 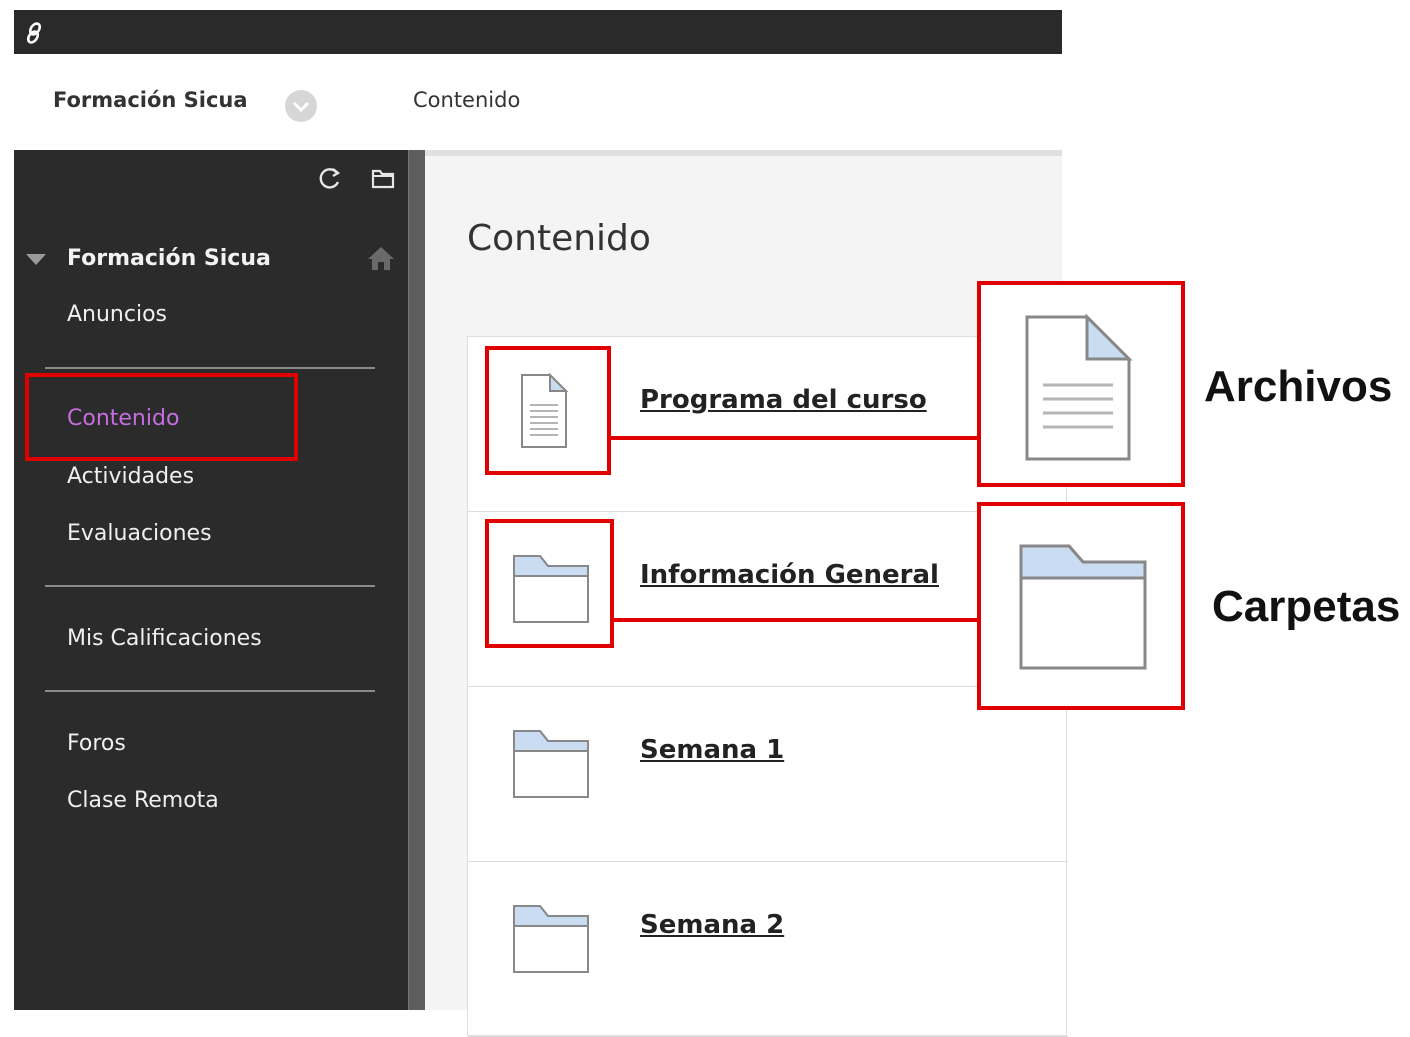 I want to click on course-menu-chevron-icon, so click(x=301, y=106).